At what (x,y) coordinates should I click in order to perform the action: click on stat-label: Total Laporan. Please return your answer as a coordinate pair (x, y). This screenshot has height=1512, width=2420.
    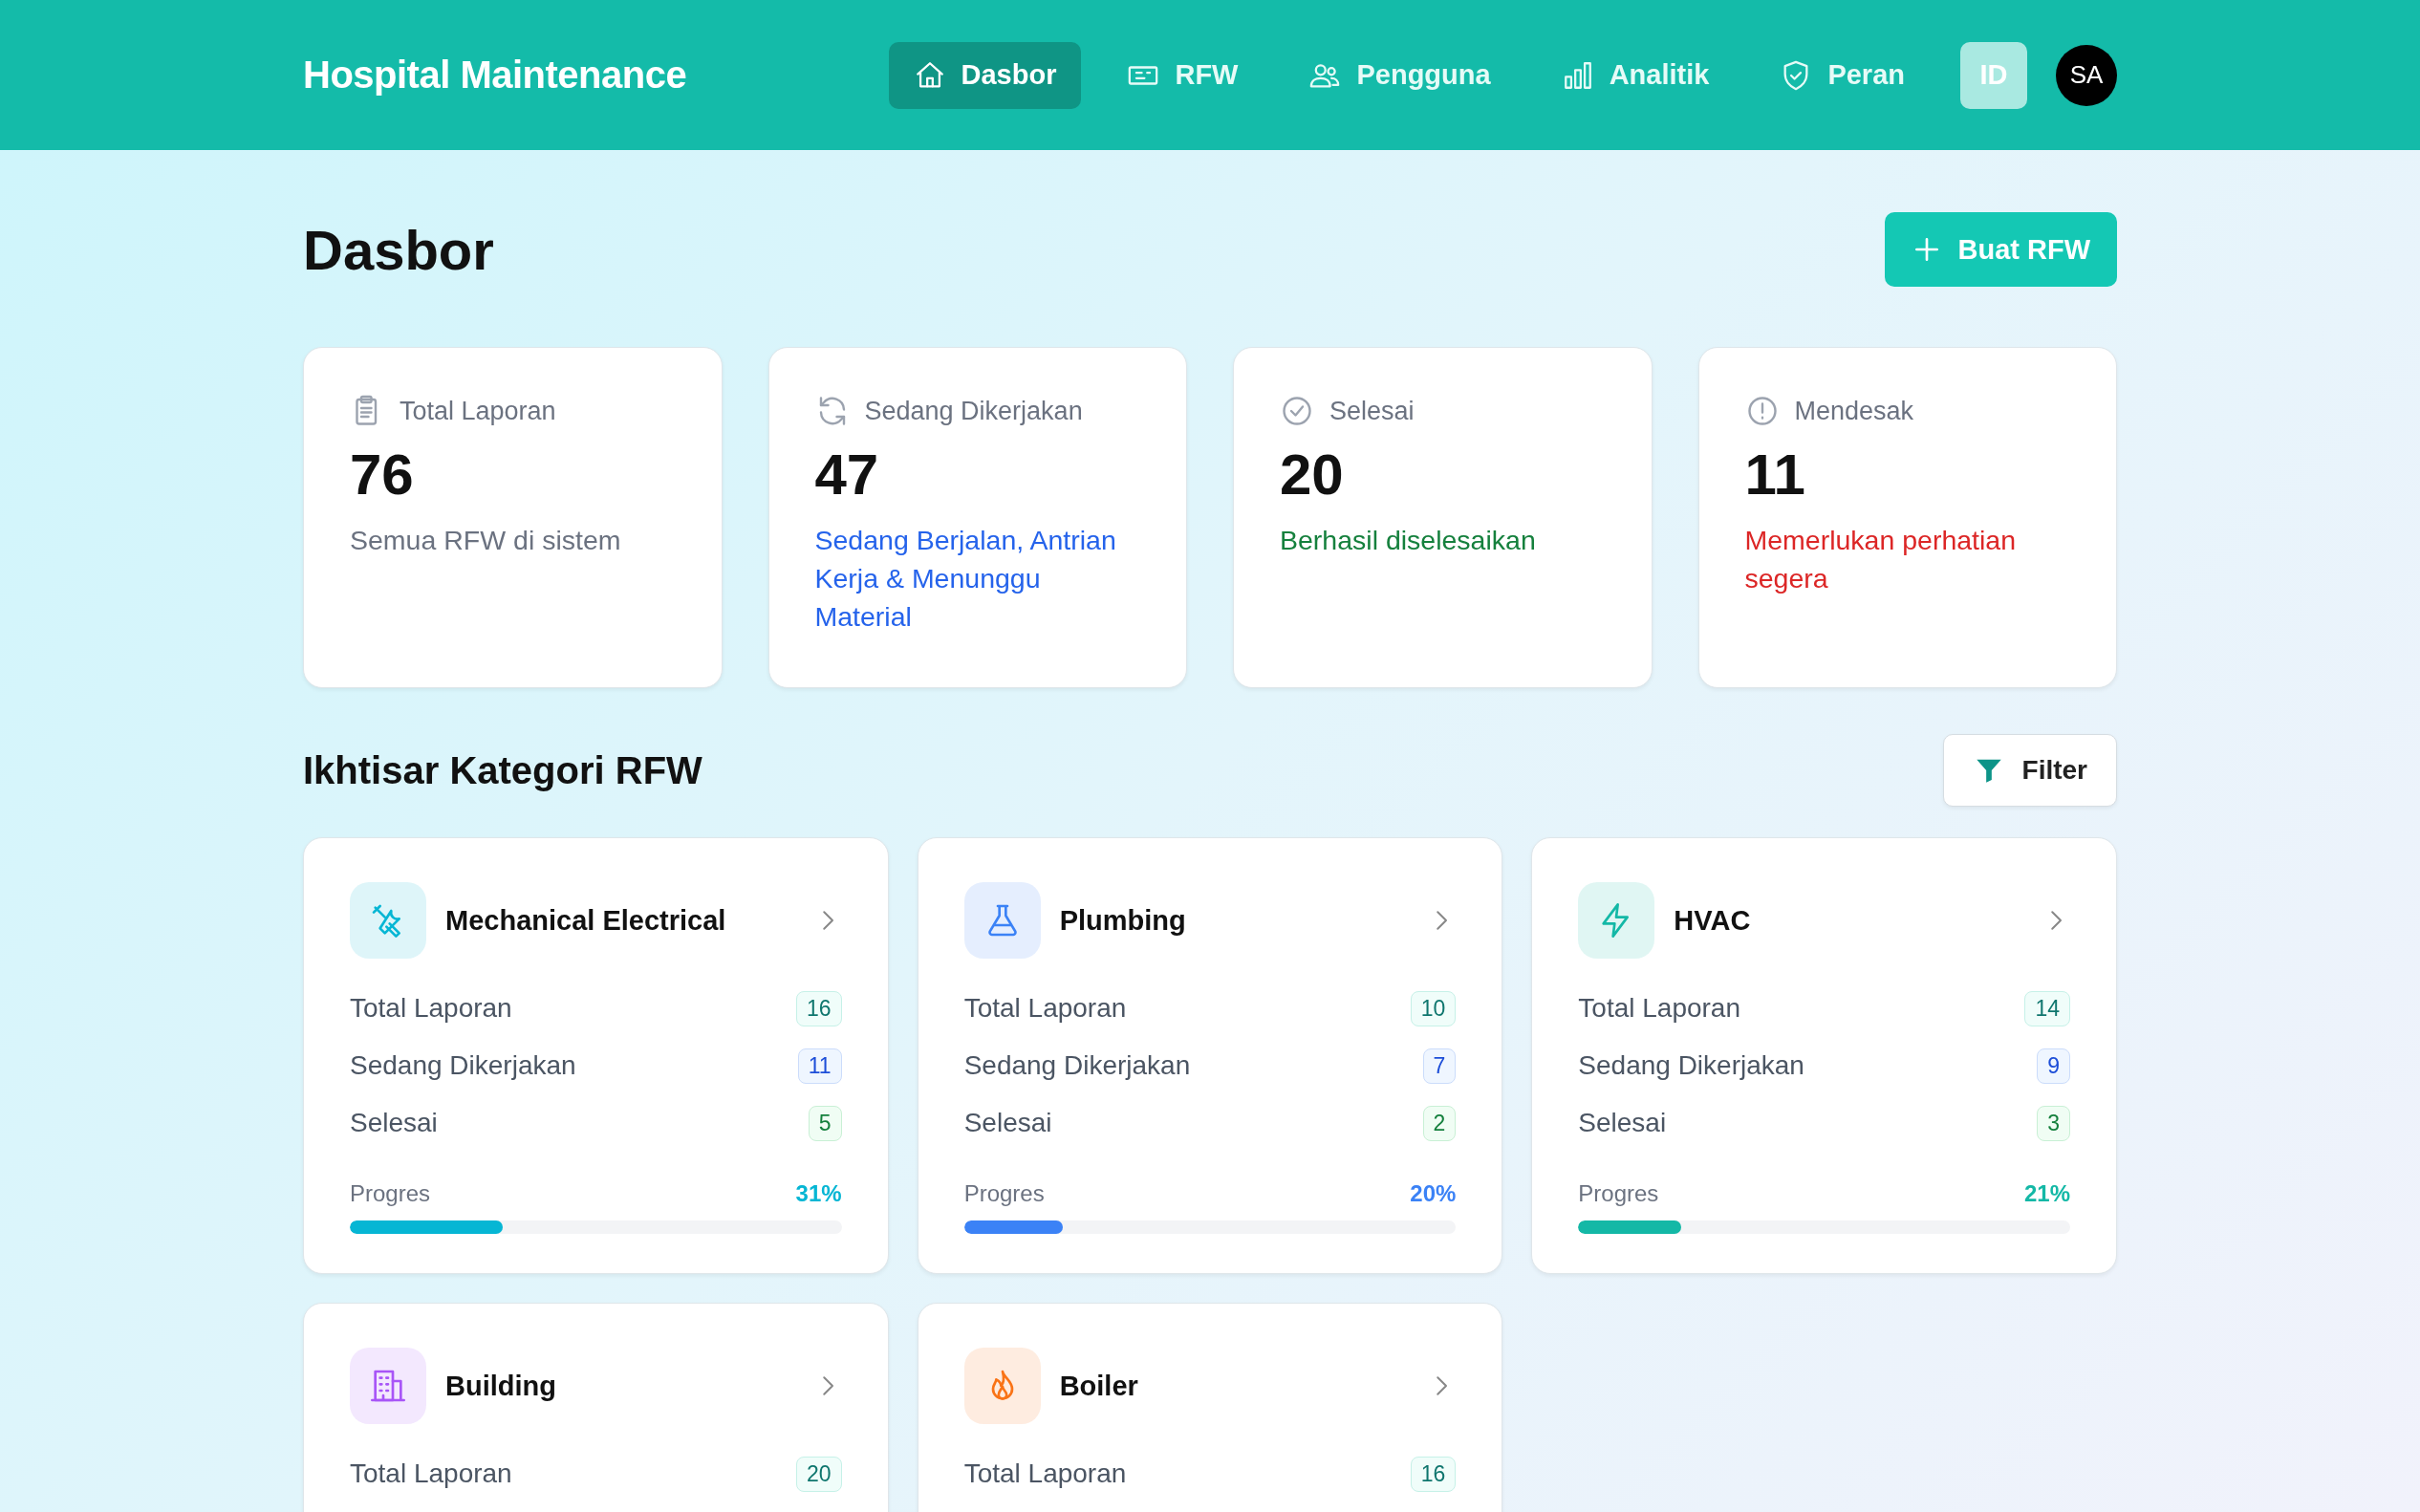
    Looking at the image, I should click on (478, 411).